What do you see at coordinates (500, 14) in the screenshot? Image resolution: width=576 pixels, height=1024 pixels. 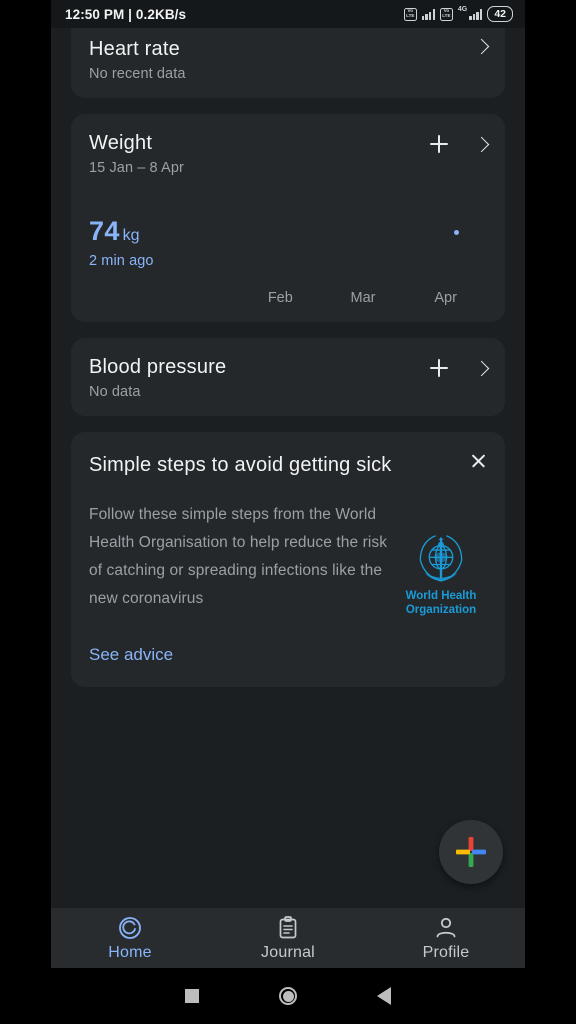 I see `battery-indicator: 42` at bounding box center [500, 14].